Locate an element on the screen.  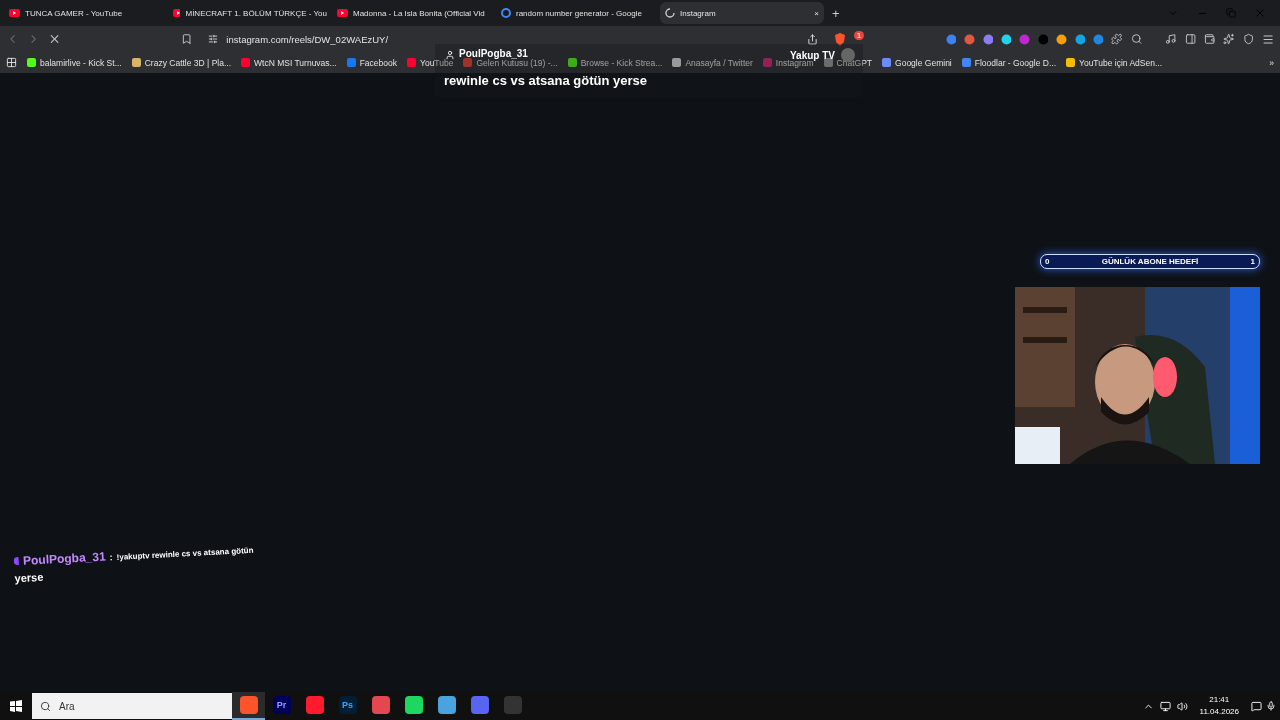
alert-channel: Yakup TV is located at coordinates (812, 55).